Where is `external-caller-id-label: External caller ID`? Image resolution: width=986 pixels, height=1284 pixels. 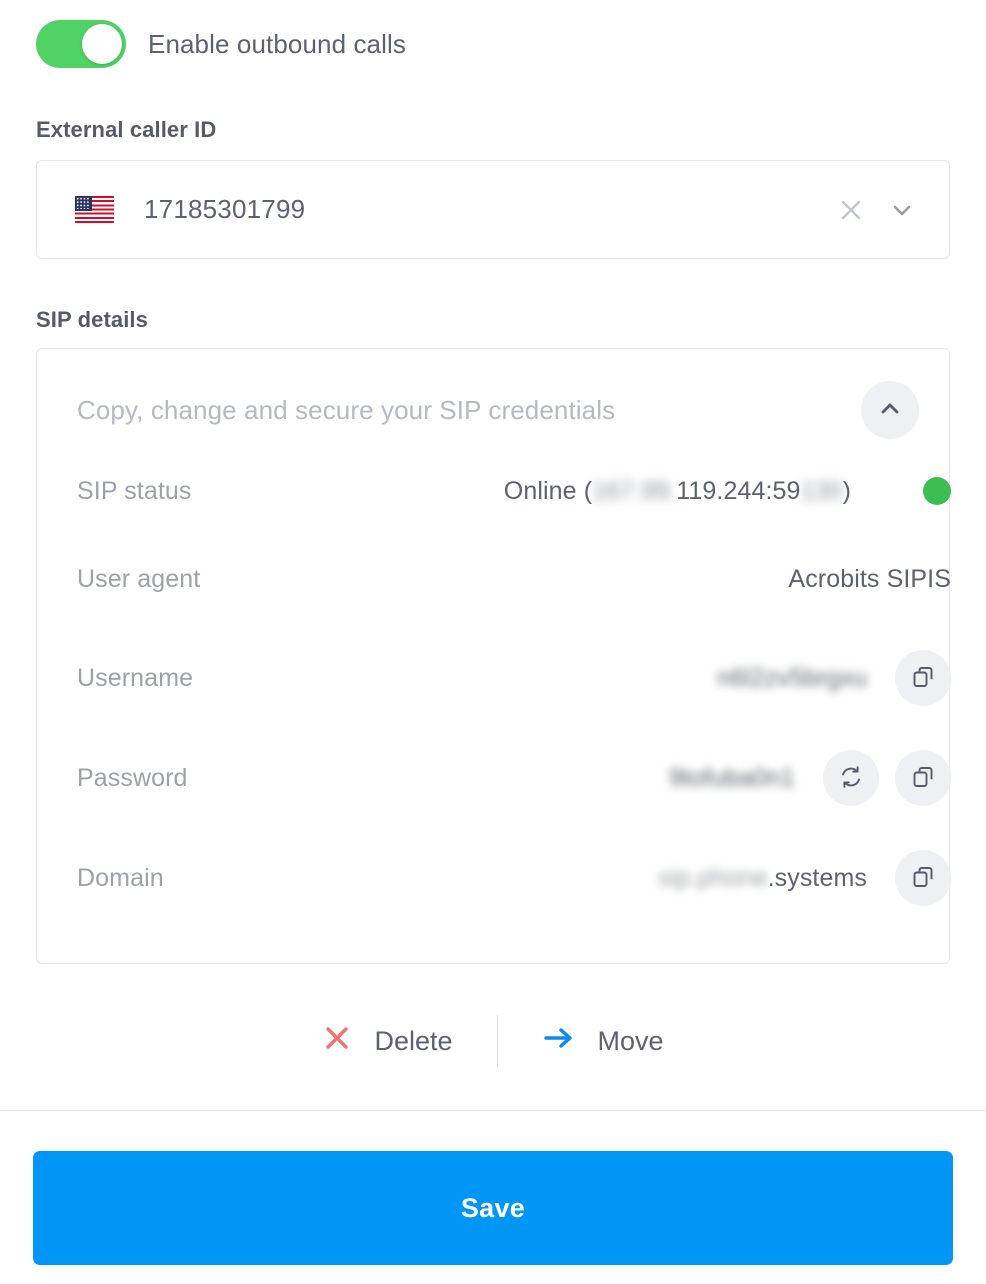
external-caller-id-label: External caller ID is located at coordinates (126, 129).